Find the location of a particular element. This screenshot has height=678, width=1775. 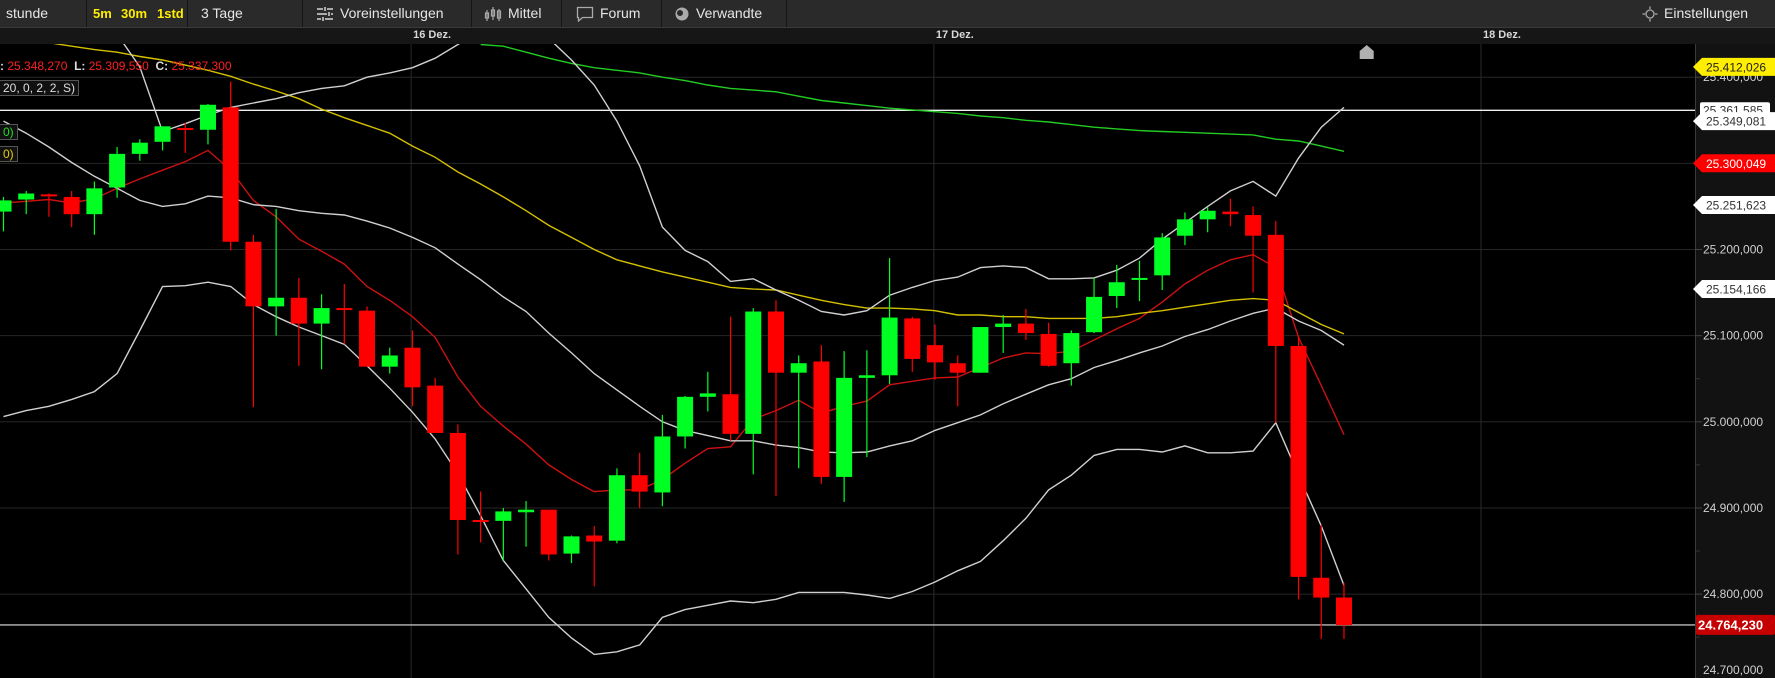

price-tick-label: 24.900,000 is located at coordinates (1733, 508).